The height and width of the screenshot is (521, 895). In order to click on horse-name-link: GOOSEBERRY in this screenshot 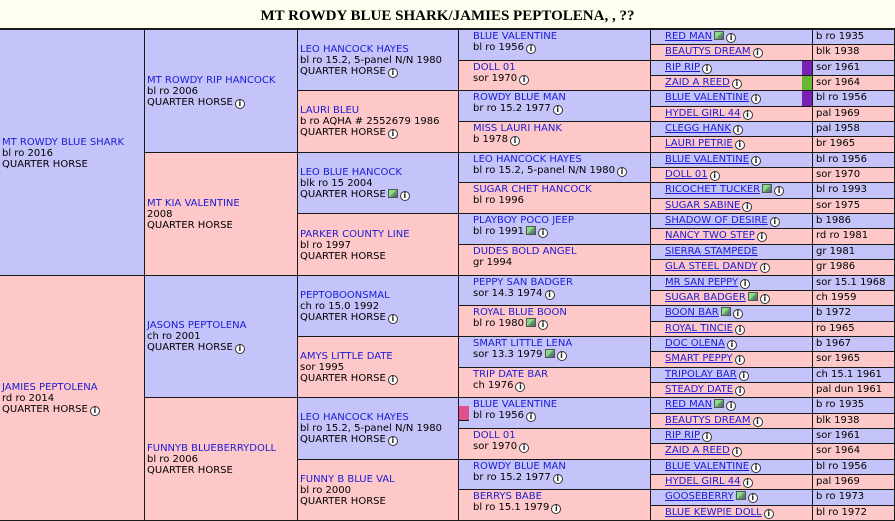, I will do `click(699, 496)`.